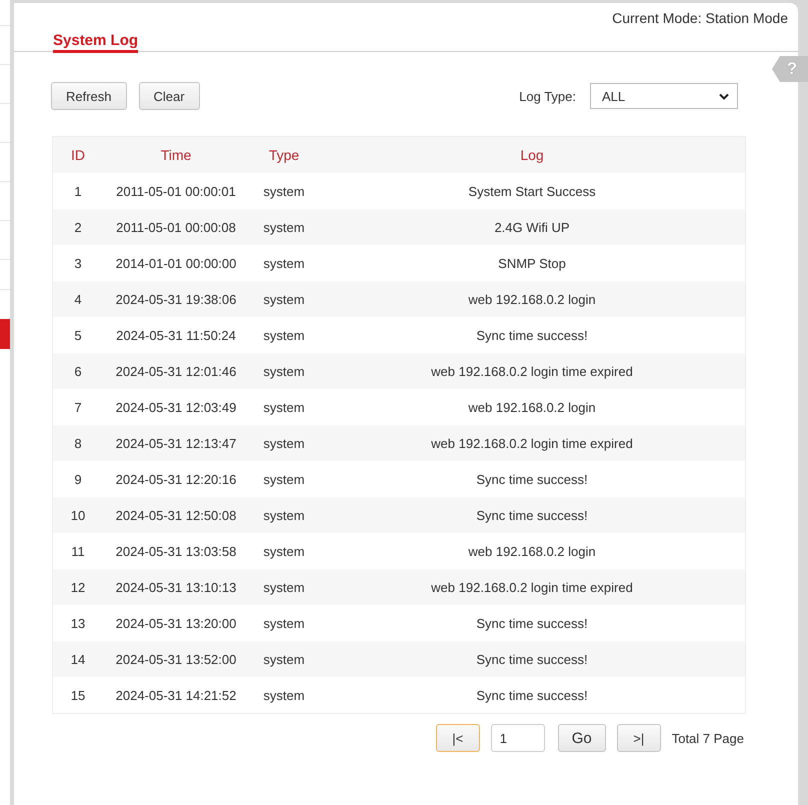 Image resolution: width=808 pixels, height=805 pixels. I want to click on table-cell-text: 2024-05-31 13:20:00, so click(176, 623).